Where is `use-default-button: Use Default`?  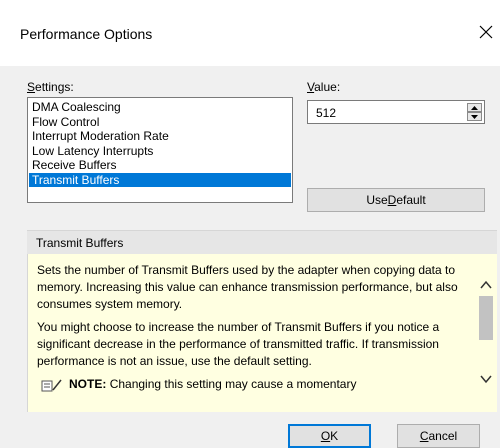
use-default-button: Use Default is located at coordinates (396, 200).